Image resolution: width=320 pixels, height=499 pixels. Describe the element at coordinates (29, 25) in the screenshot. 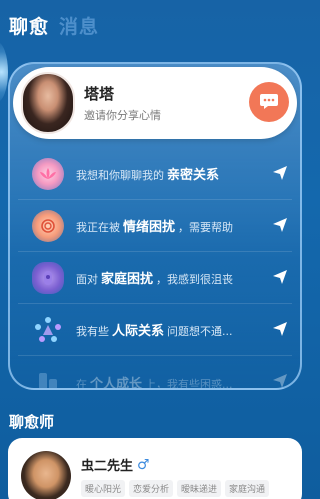

I see `tab-healing: 聊愈` at that location.